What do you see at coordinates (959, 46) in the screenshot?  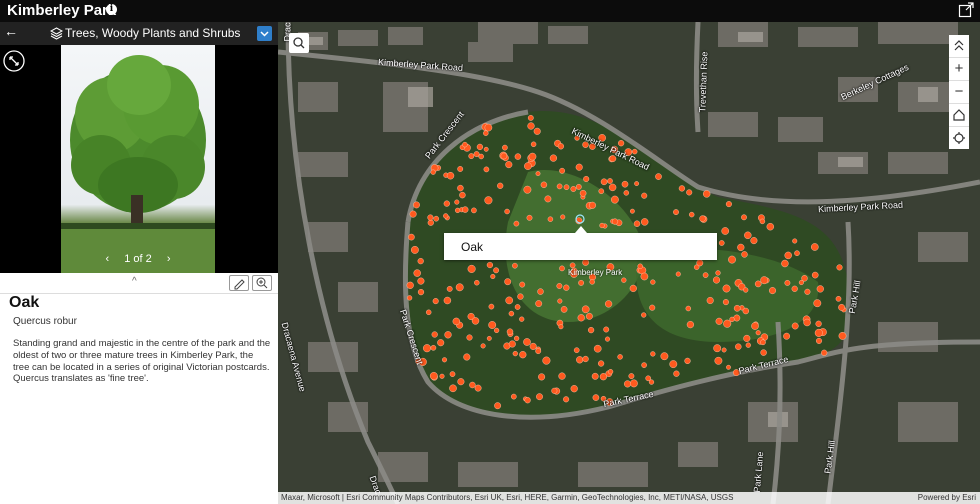 I see `collapse-controls-button` at bounding box center [959, 46].